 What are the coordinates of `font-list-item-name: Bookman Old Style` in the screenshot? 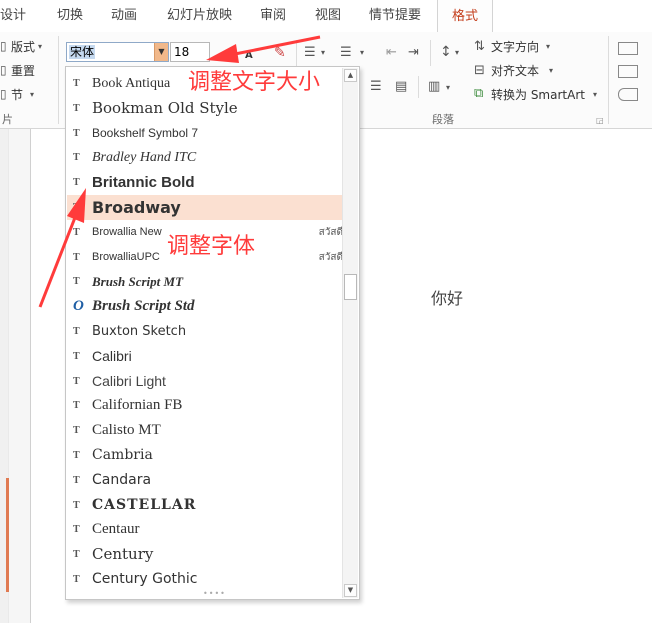 It's located at (165, 107).